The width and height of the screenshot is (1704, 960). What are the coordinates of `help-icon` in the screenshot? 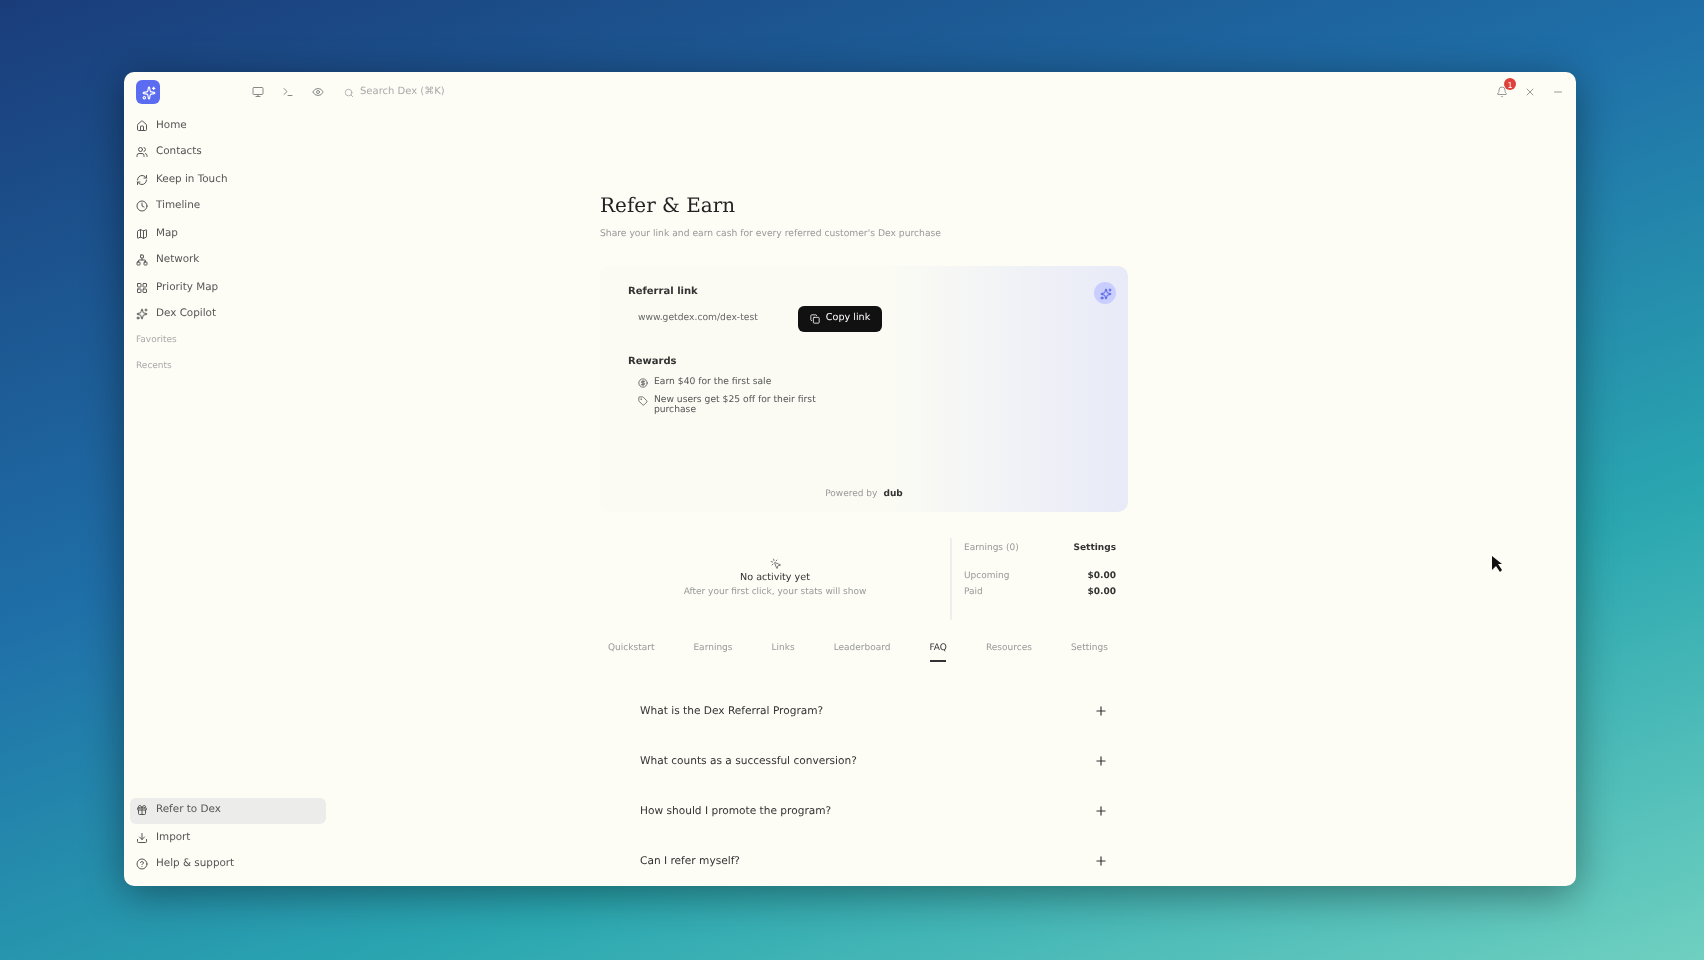 It's located at (142, 864).